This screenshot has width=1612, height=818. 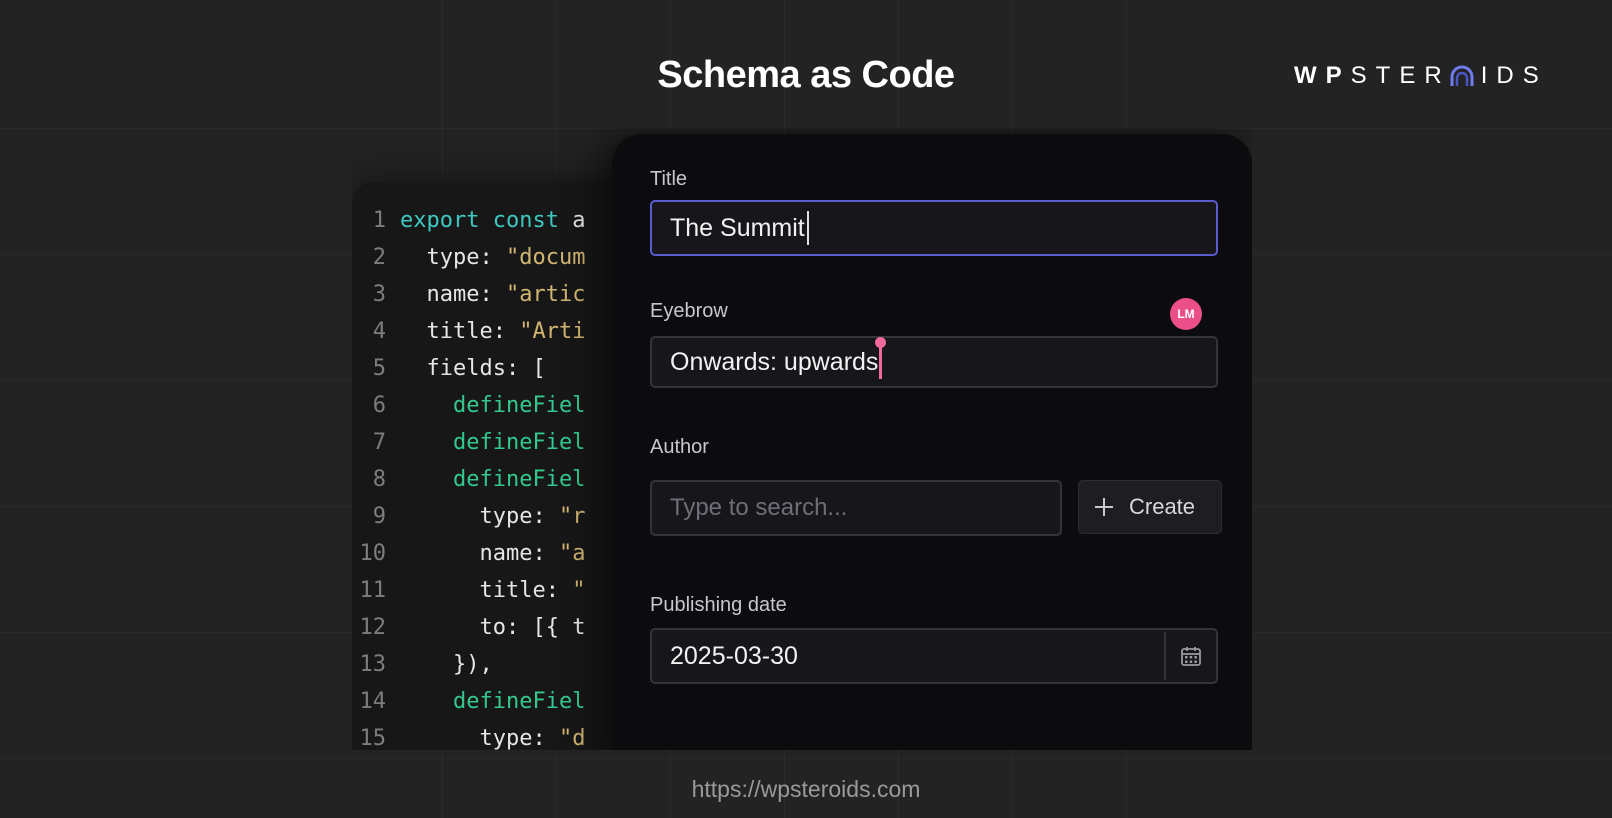 I want to click on code-line: 10 name: "a, so click(x=469, y=553).